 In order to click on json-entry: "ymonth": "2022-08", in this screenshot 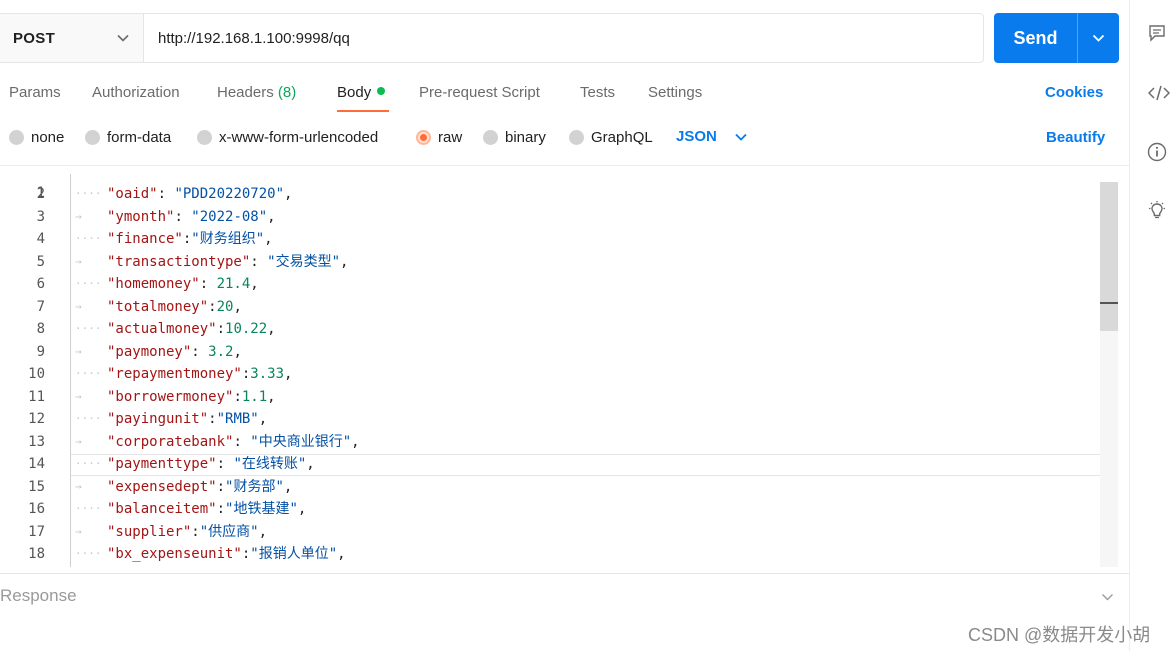, I will do `click(191, 217)`.